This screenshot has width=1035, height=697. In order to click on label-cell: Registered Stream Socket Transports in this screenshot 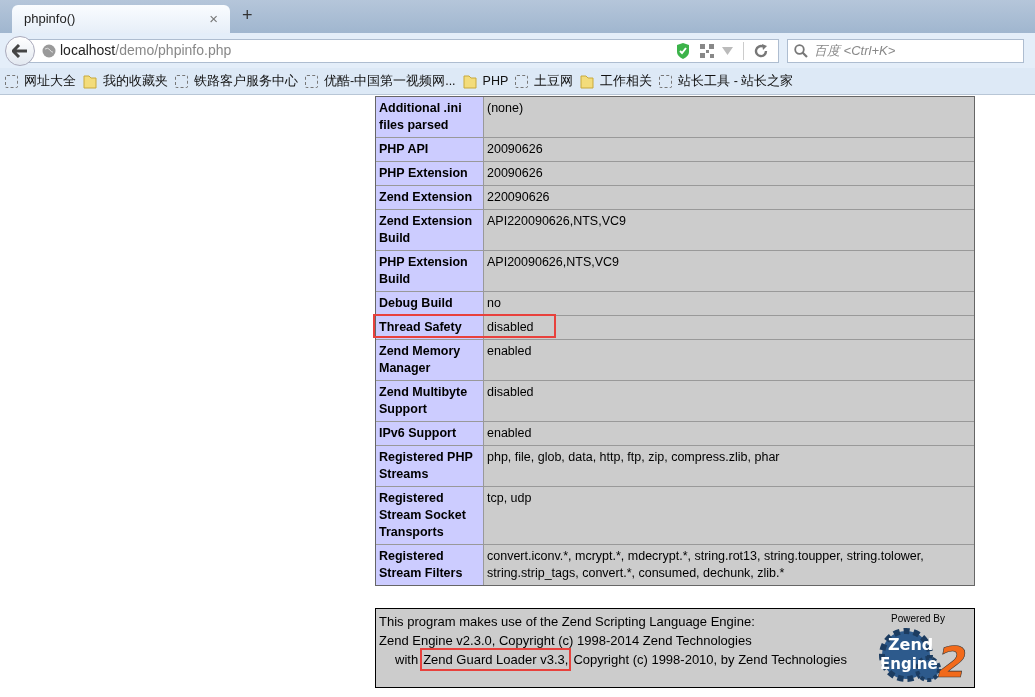, I will do `click(429, 515)`.